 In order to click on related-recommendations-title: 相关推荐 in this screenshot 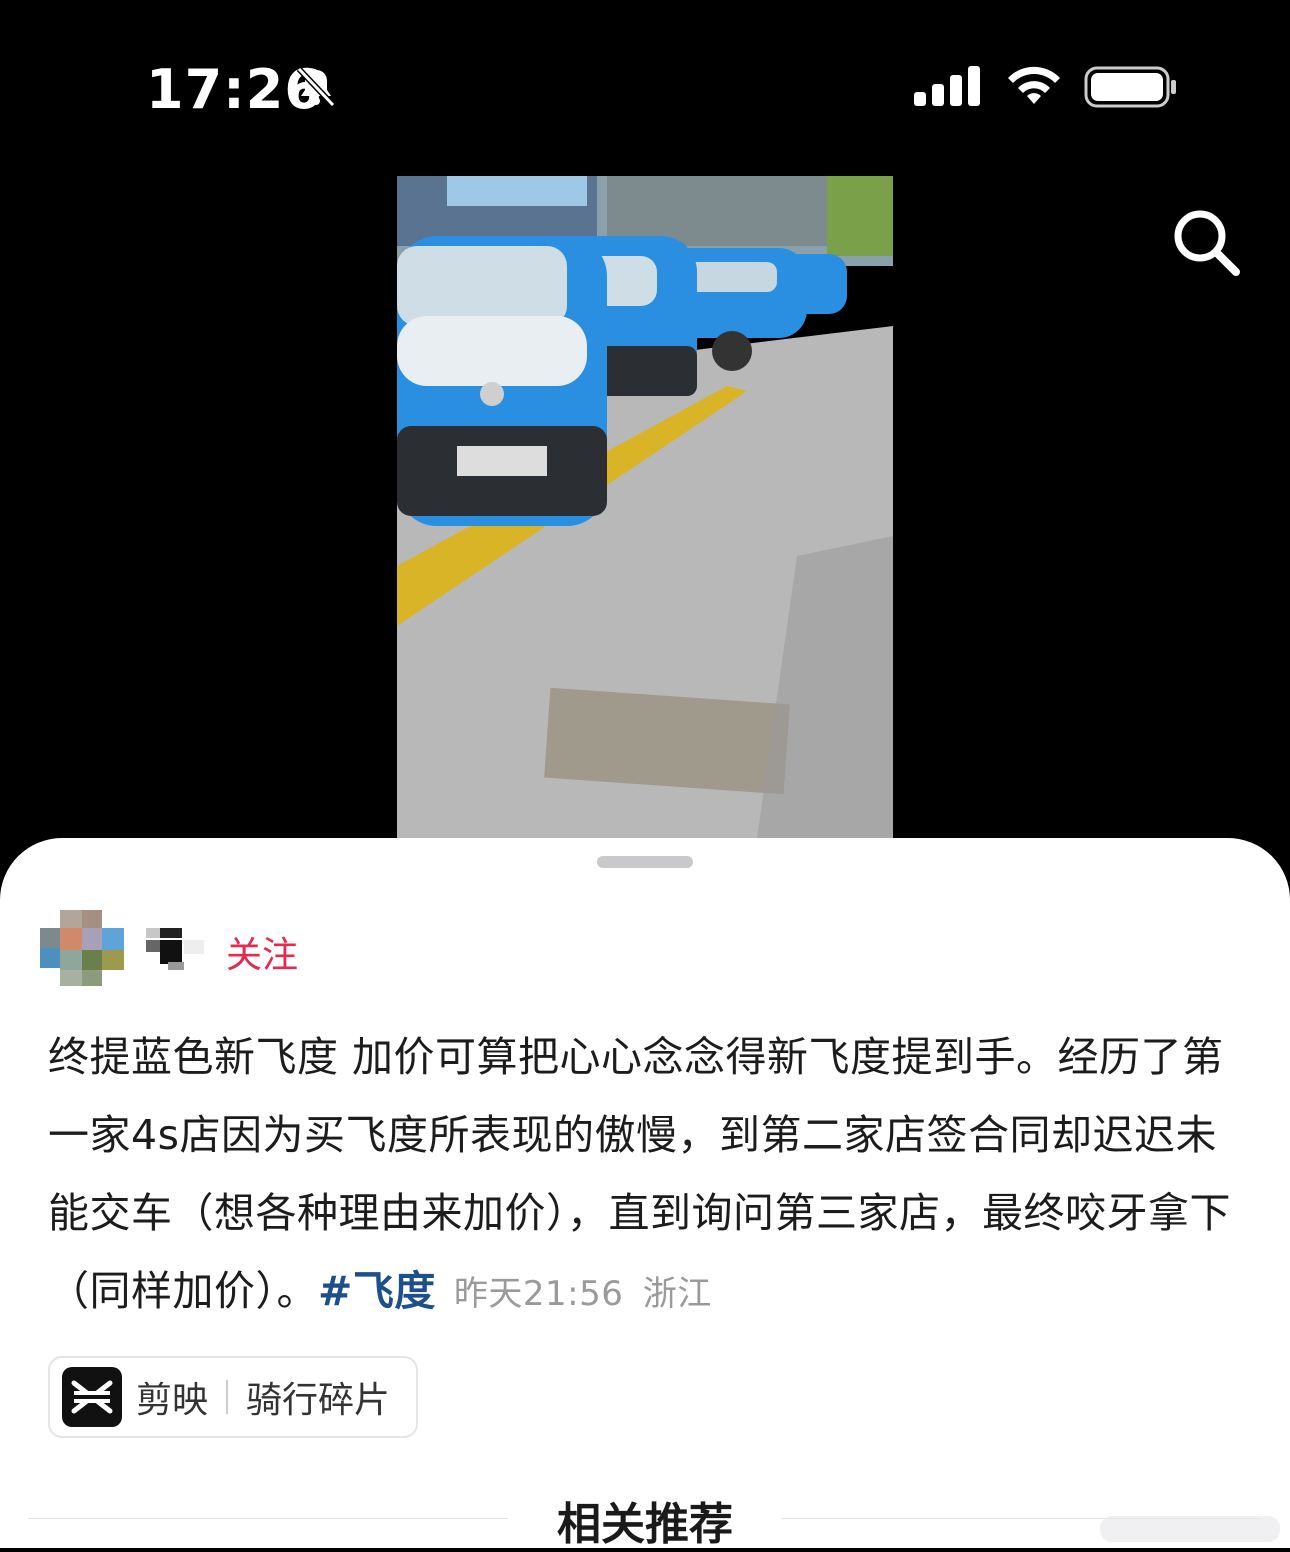, I will do `click(645, 1524)`.